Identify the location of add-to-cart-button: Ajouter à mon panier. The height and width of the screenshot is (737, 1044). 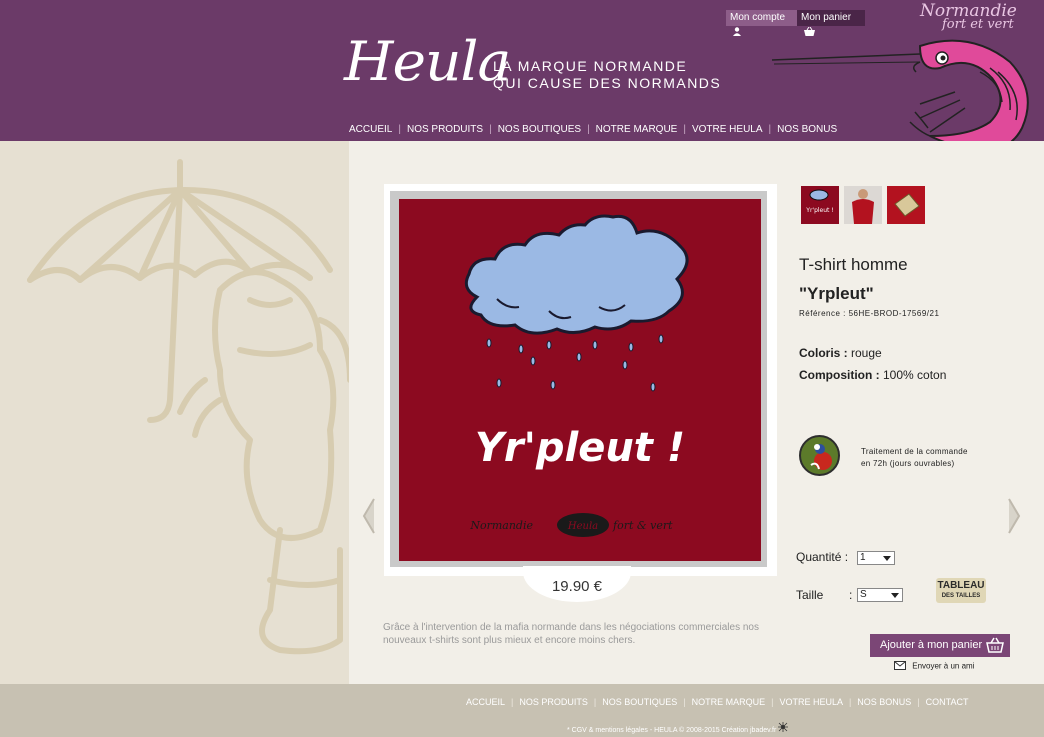
(940, 645).